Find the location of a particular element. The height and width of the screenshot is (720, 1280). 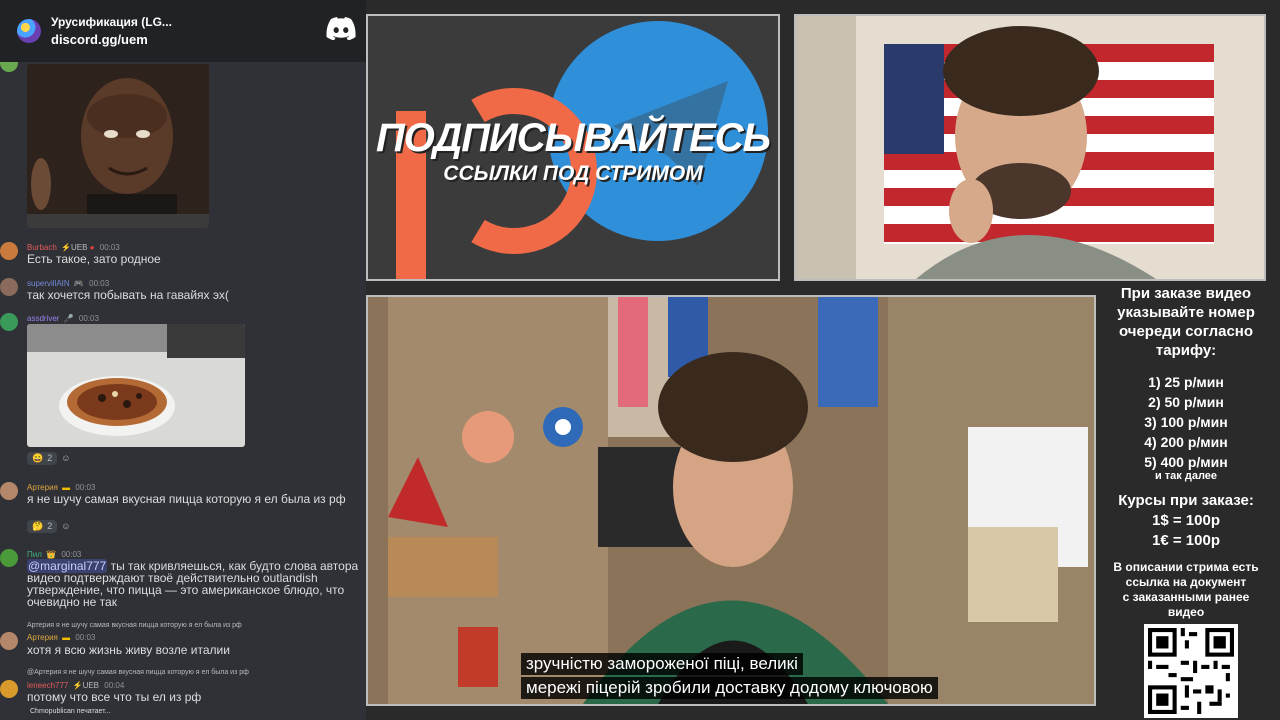

message-meta: assdriver 🎤 00:03 is located at coordinates (63, 318).